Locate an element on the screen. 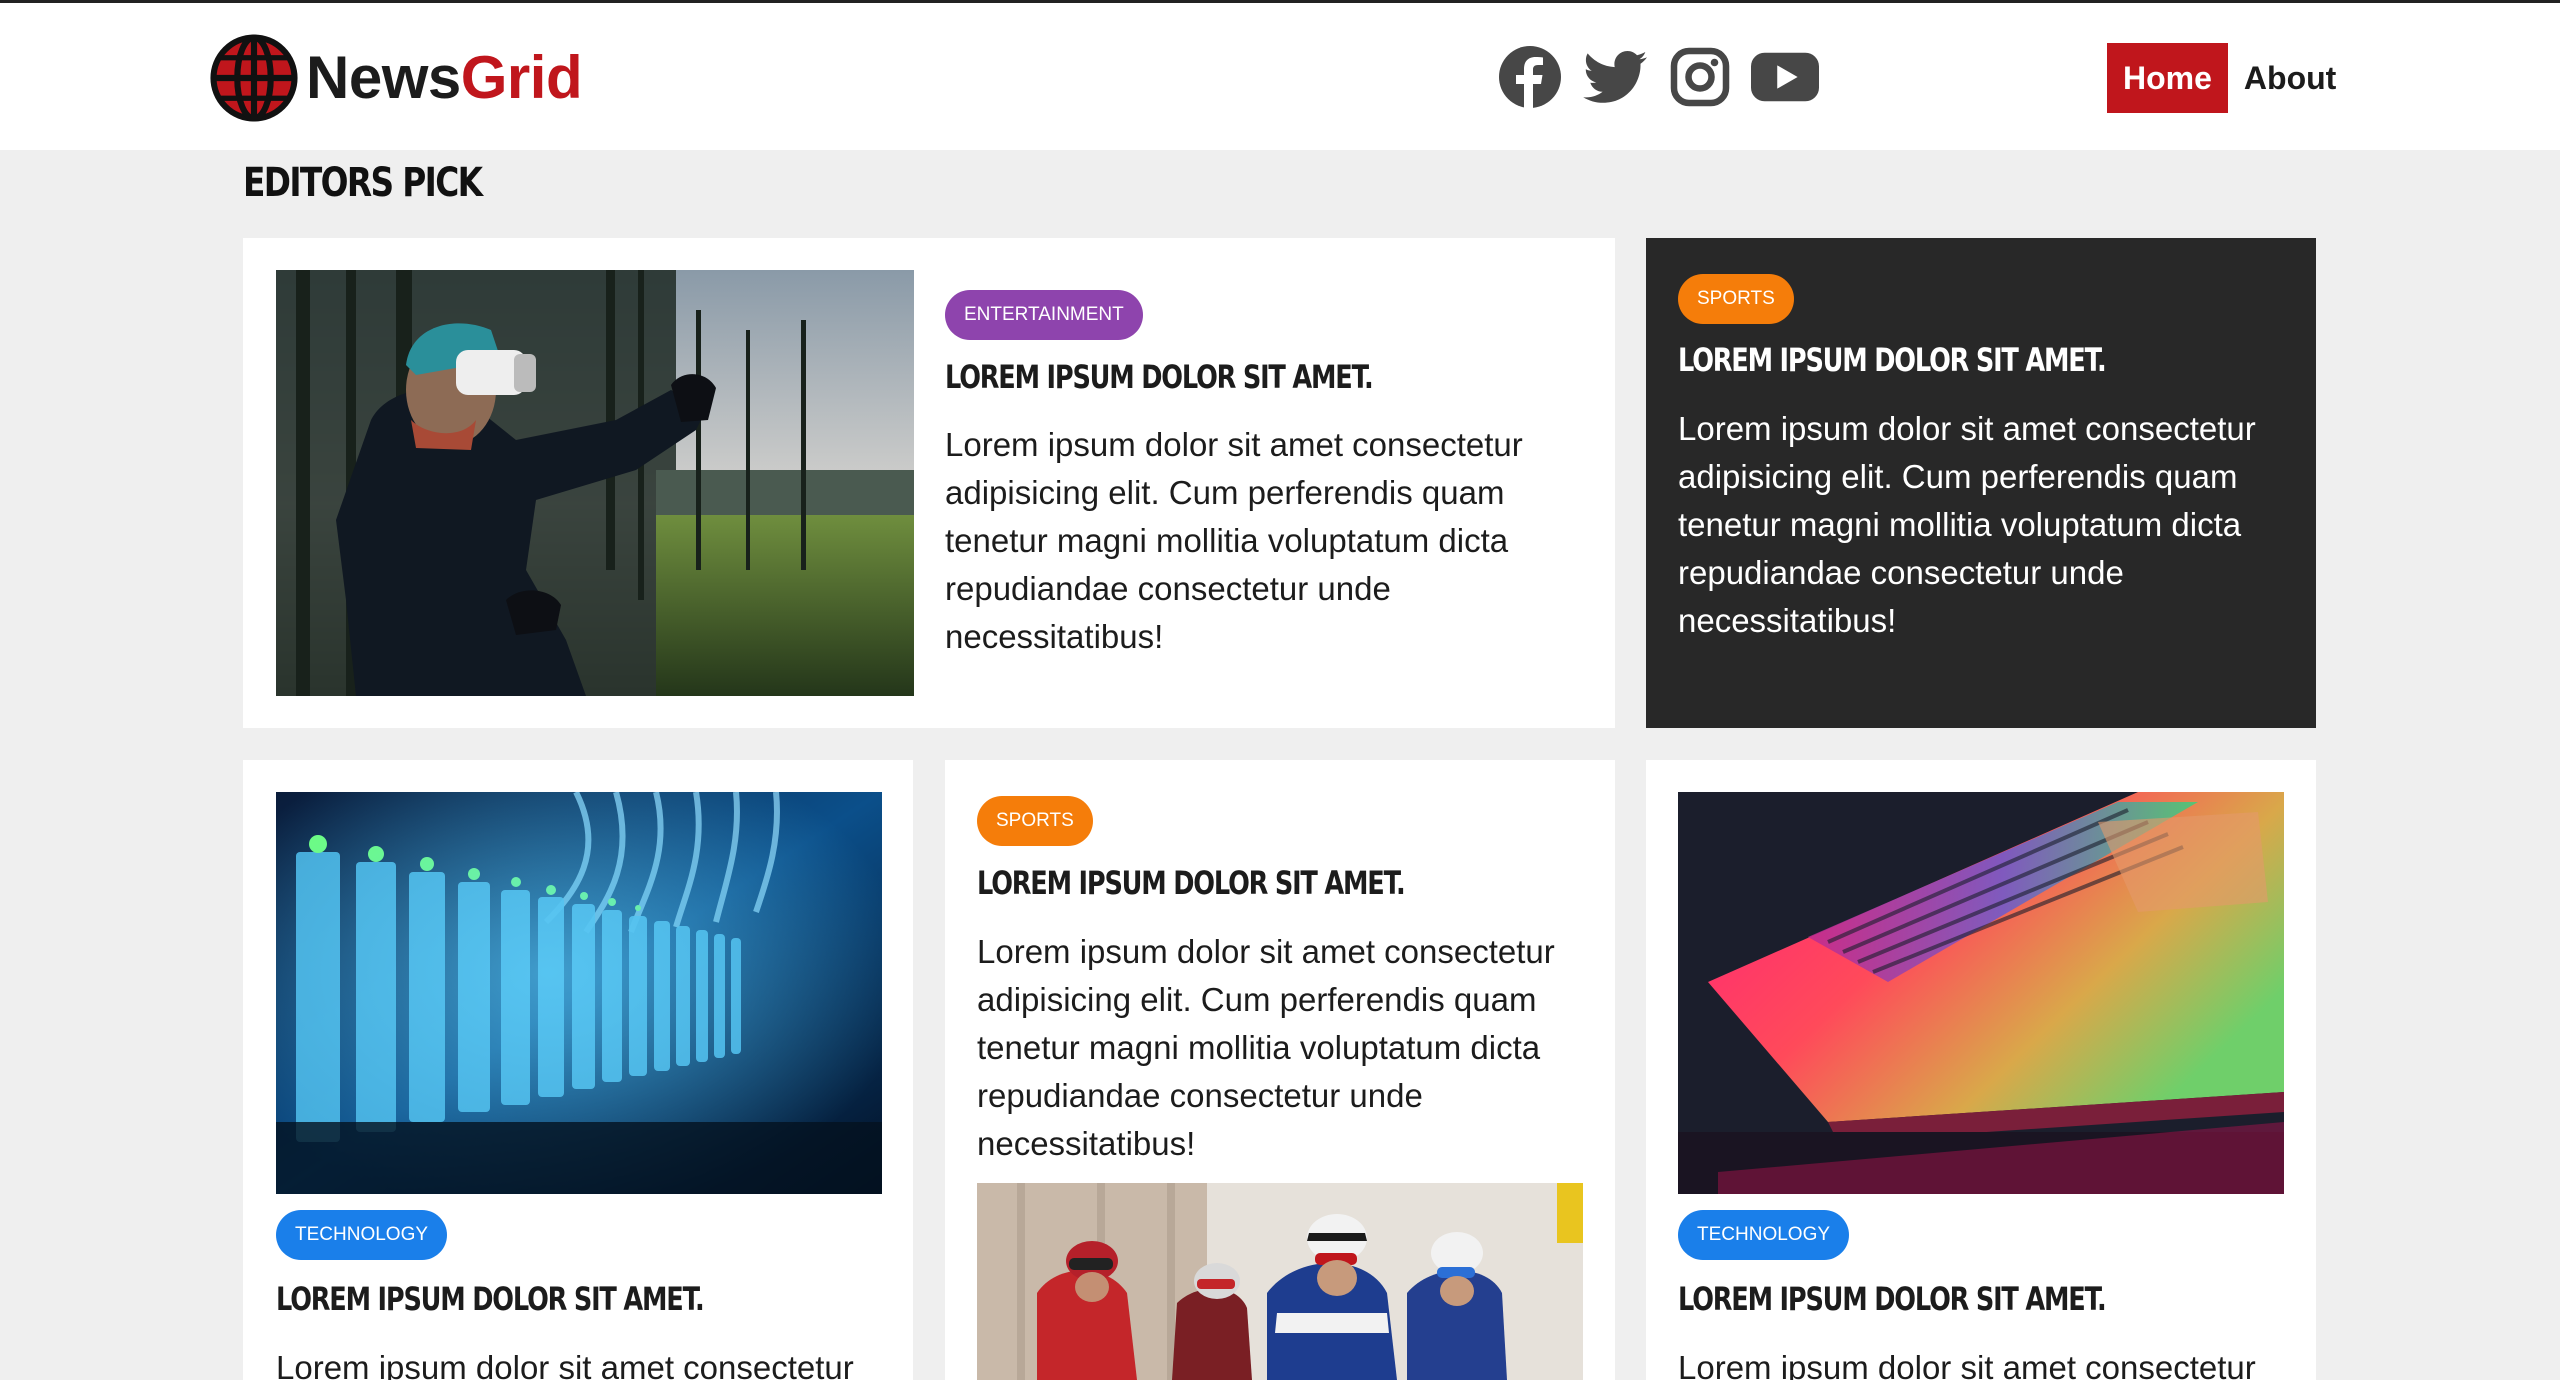 The image size is (2560, 1380). cyclists-image is located at coordinates (1280, 1281).